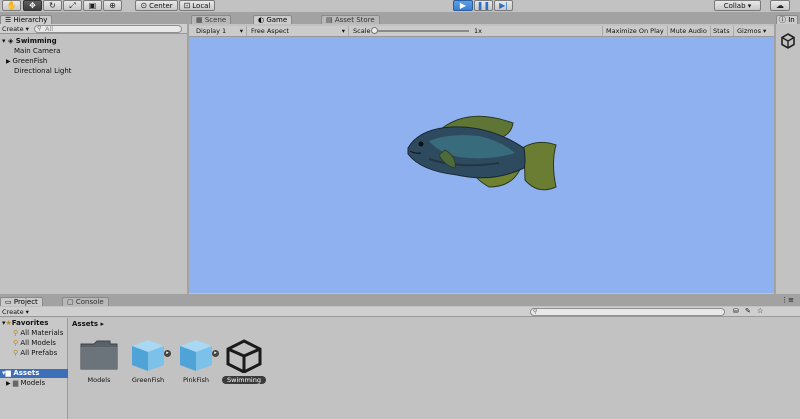 The image size is (800, 419). I want to click on transform-tool-button: ⊕, so click(112, 5).